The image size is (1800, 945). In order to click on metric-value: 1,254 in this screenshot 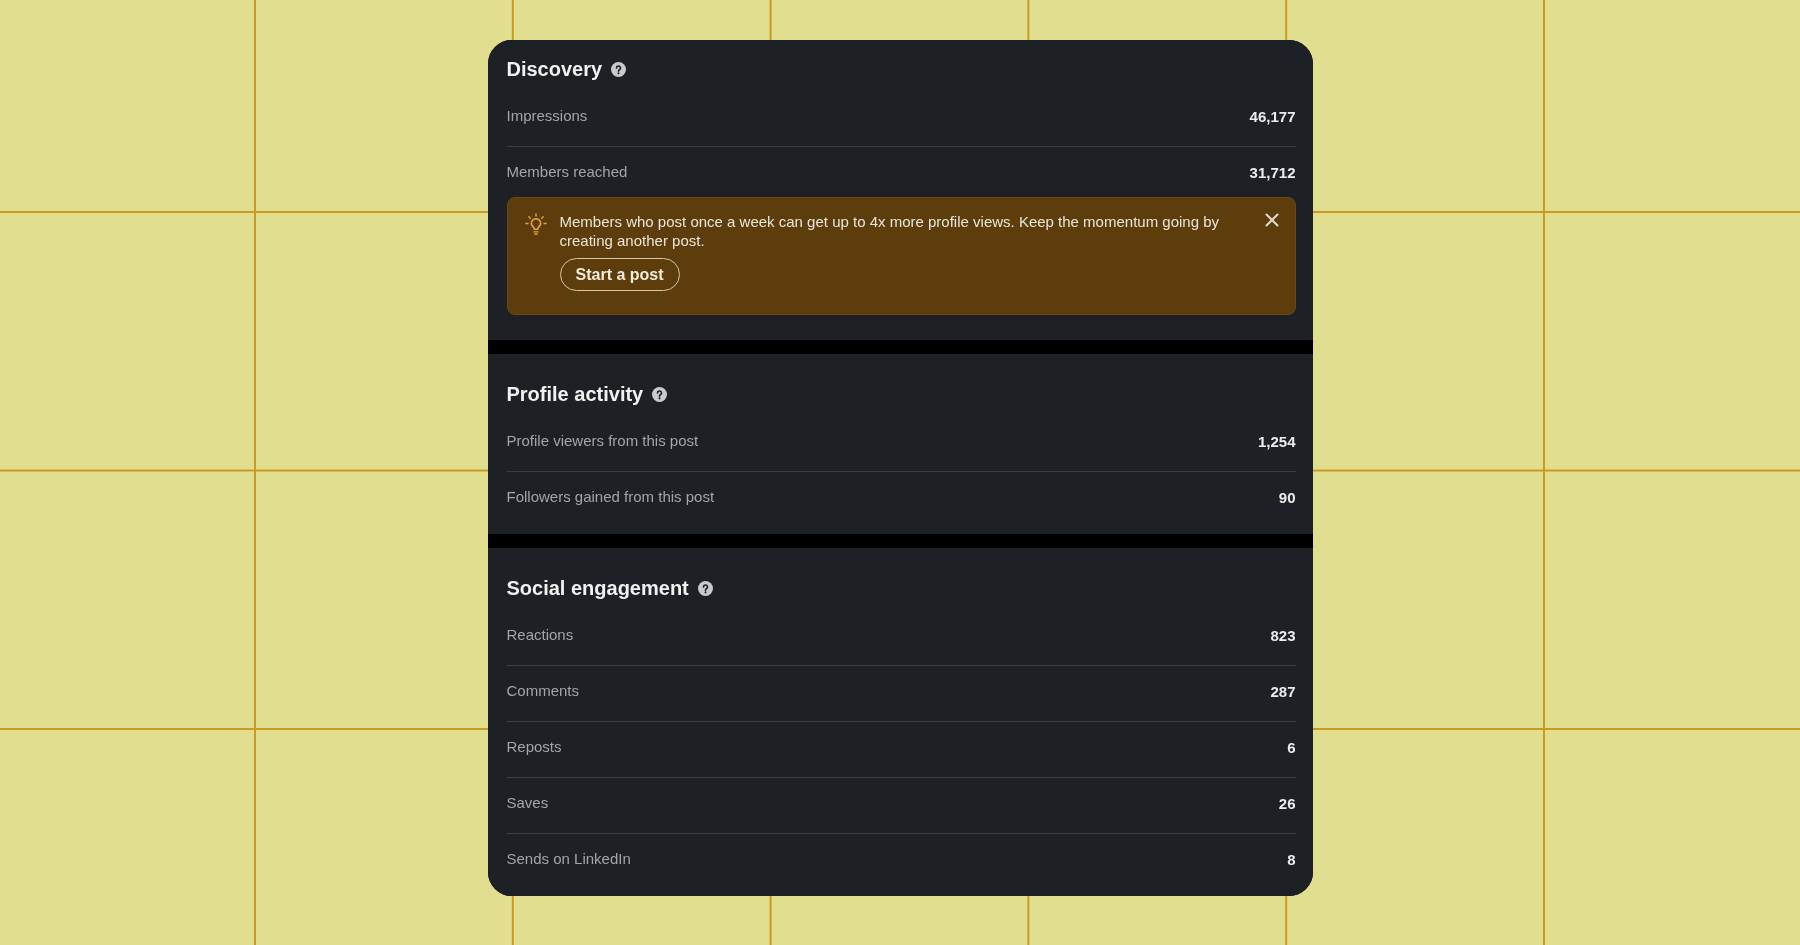, I will do `click(1276, 442)`.